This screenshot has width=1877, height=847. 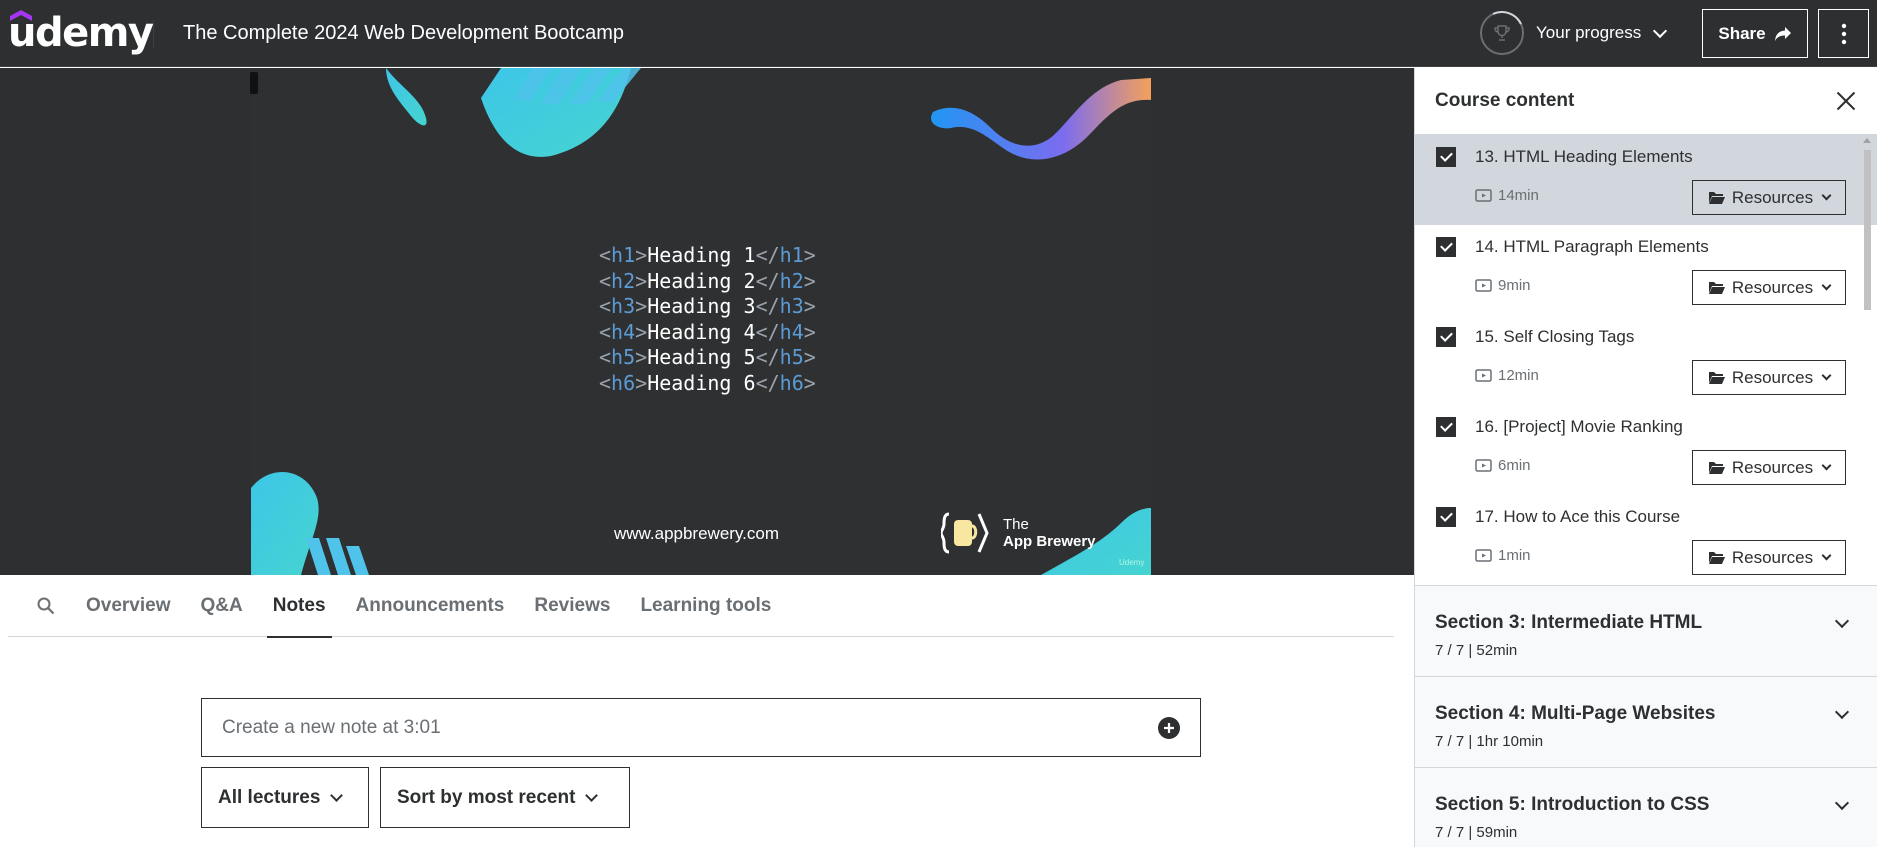 I want to click on brand-name: The App Brewery, so click(x=1049, y=533).